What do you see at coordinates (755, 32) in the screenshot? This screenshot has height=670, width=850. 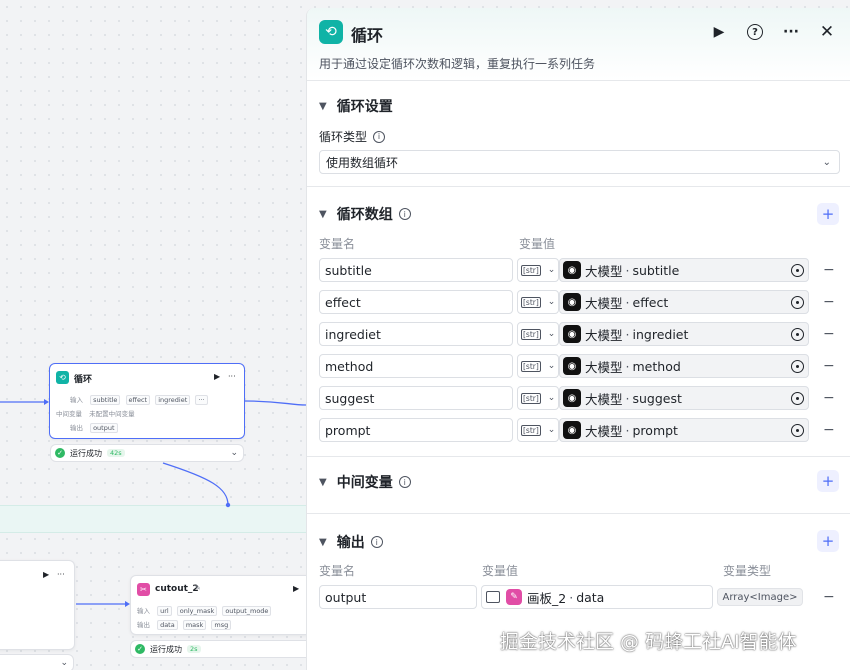 I see `help-icon: ?` at bounding box center [755, 32].